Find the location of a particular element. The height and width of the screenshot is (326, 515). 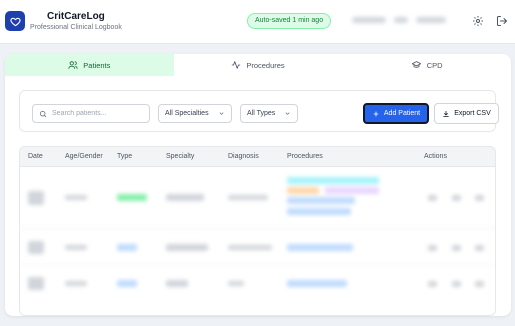

autosave-badge: Auto-saved 1 min ago is located at coordinates (289, 21).